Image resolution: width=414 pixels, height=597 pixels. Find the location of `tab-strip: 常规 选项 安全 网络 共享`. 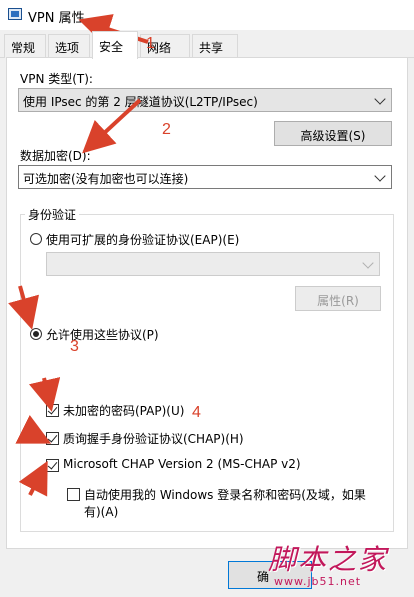

tab-strip: 常规 选项 安全 网络 共享 is located at coordinates (207, 44).